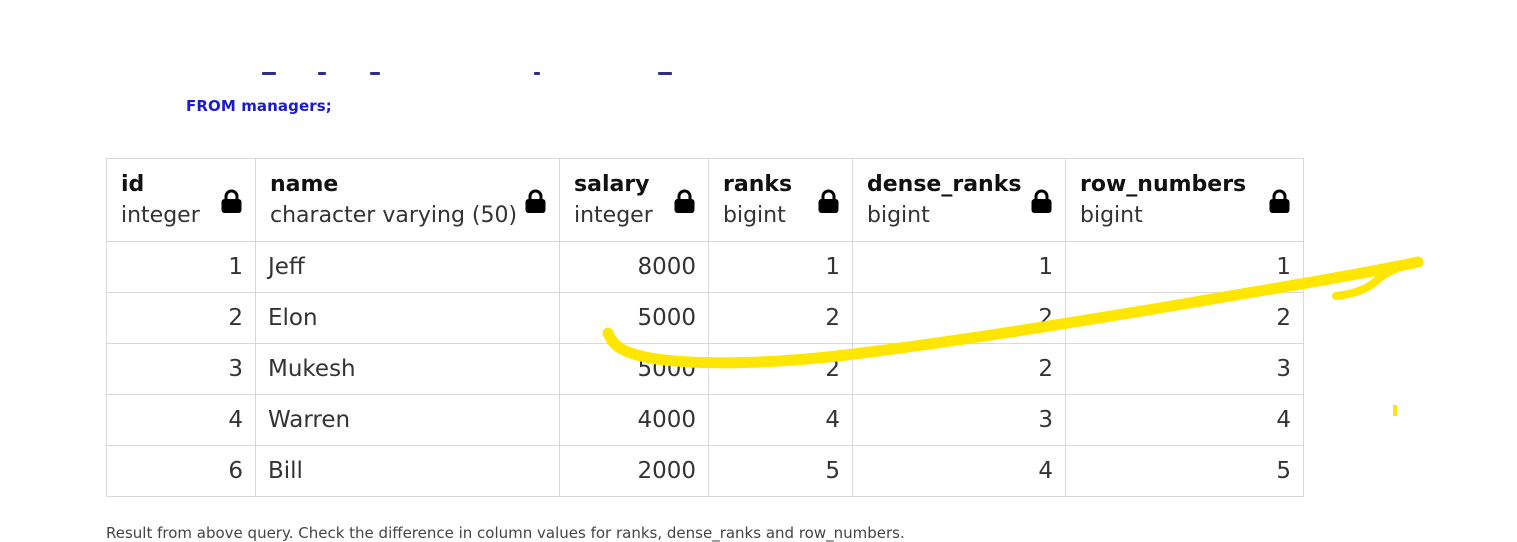 The image size is (1517, 542). Describe the element at coordinates (1184, 200) in the screenshot. I see `column-header-row-numbers: row_numbers bigint` at that location.